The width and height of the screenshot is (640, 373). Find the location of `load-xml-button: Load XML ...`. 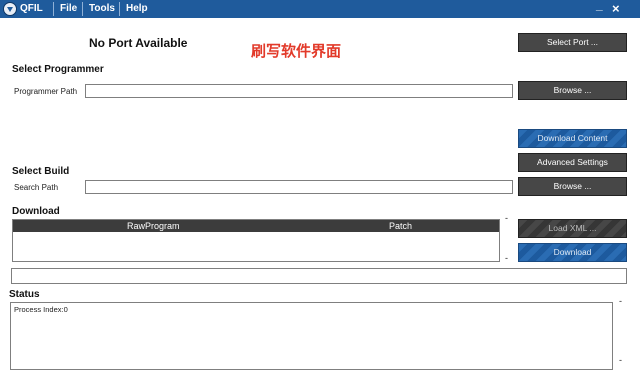

load-xml-button: Load XML ... is located at coordinates (572, 228).